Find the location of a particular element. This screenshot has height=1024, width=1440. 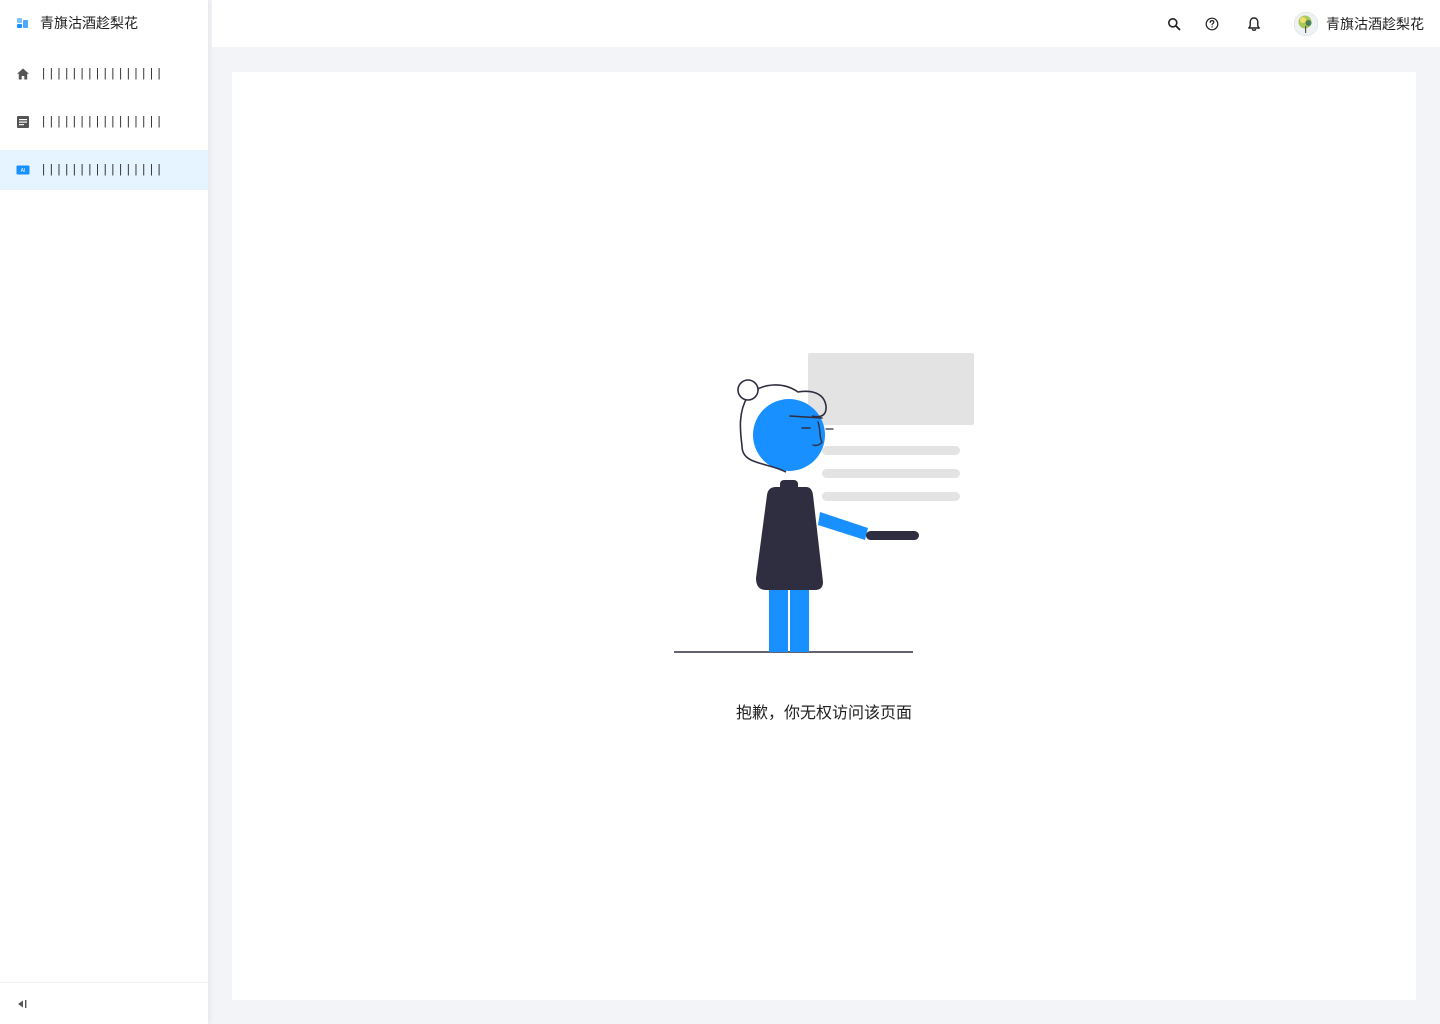

sidebar-footer is located at coordinates (104, 1003).